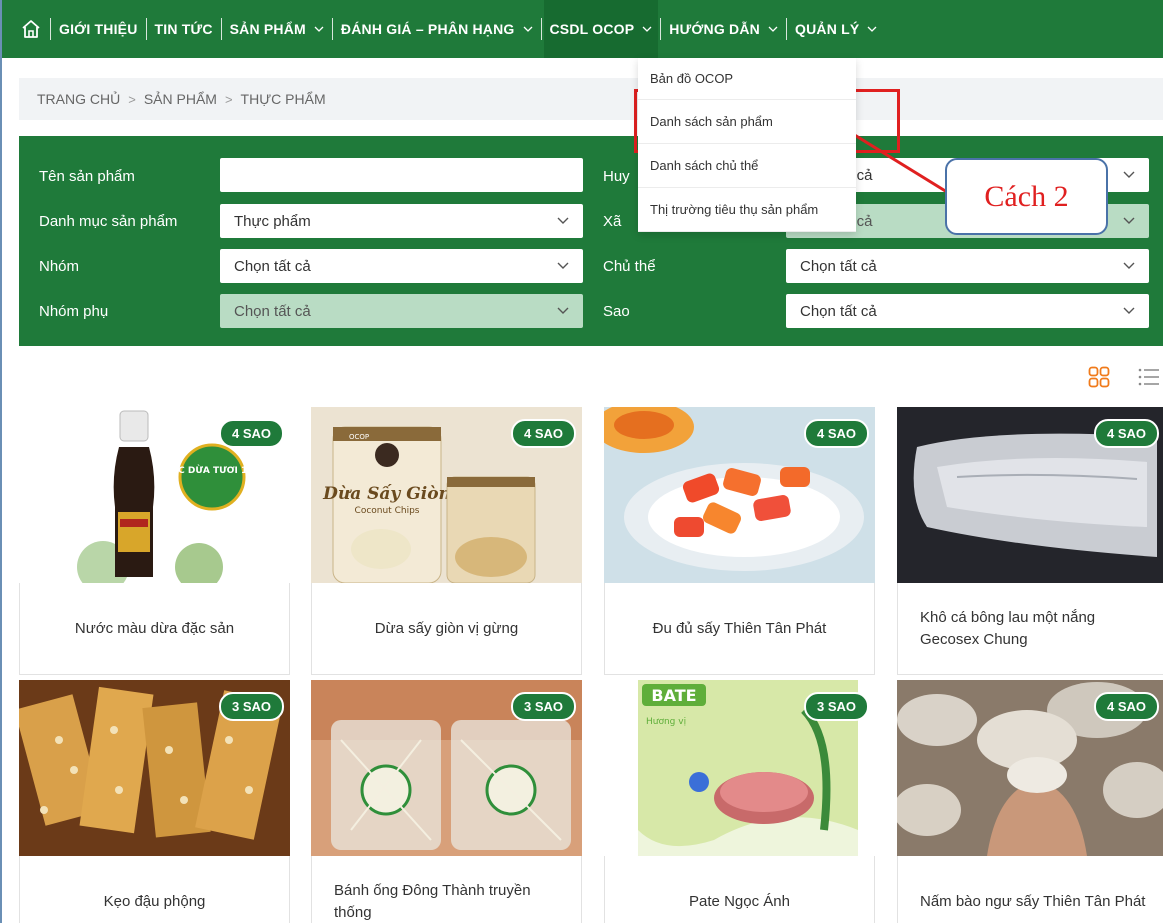 The image size is (1163, 923). I want to click on breadcrumb-current: THỰC PHẨM, so click(283, 99).